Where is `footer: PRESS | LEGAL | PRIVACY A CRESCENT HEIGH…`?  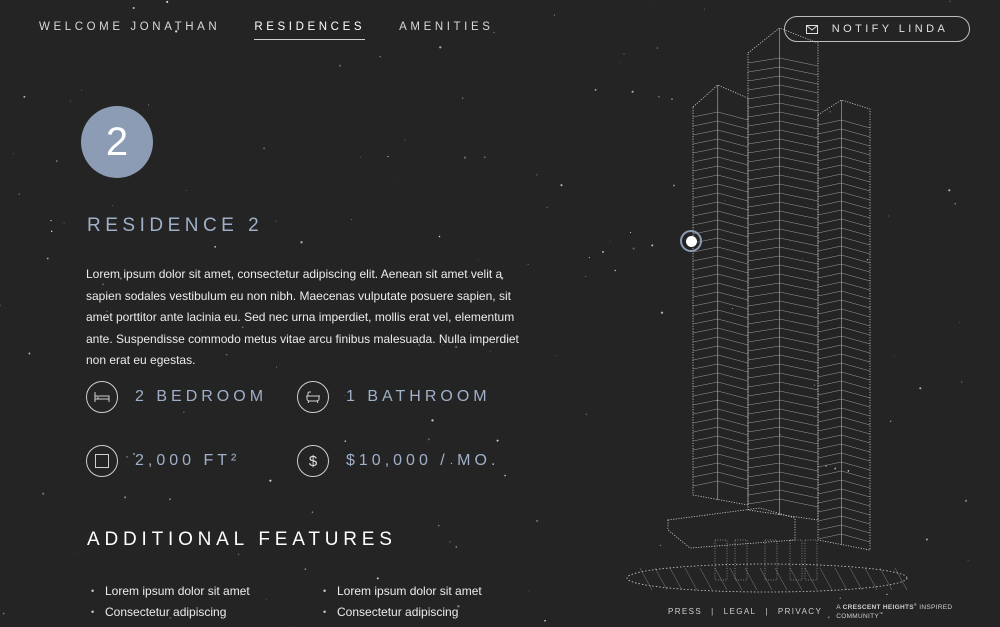
footer: PRESS | LEGAL | PRIVACY A CRESCENT HEIGH… is located at coordinates (834, 611).